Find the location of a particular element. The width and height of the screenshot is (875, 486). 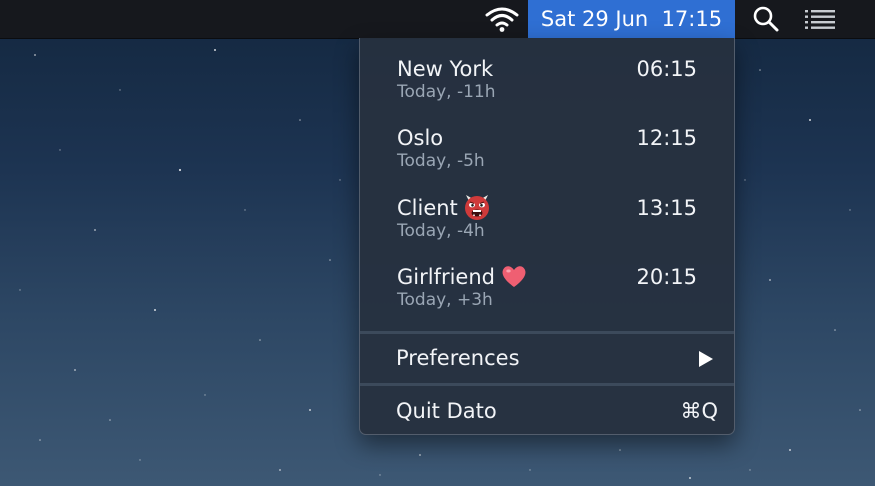

timezone-item-oslo: Oslo 12:15 Today, -5h is located at coordinates (547, 153).